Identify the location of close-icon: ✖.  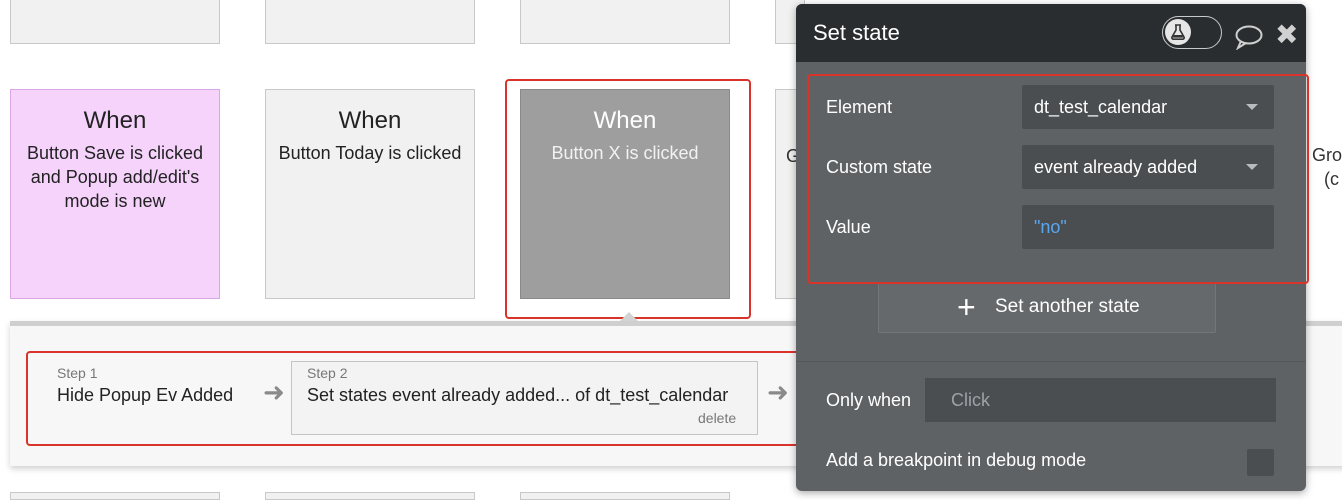
(1286, 35).